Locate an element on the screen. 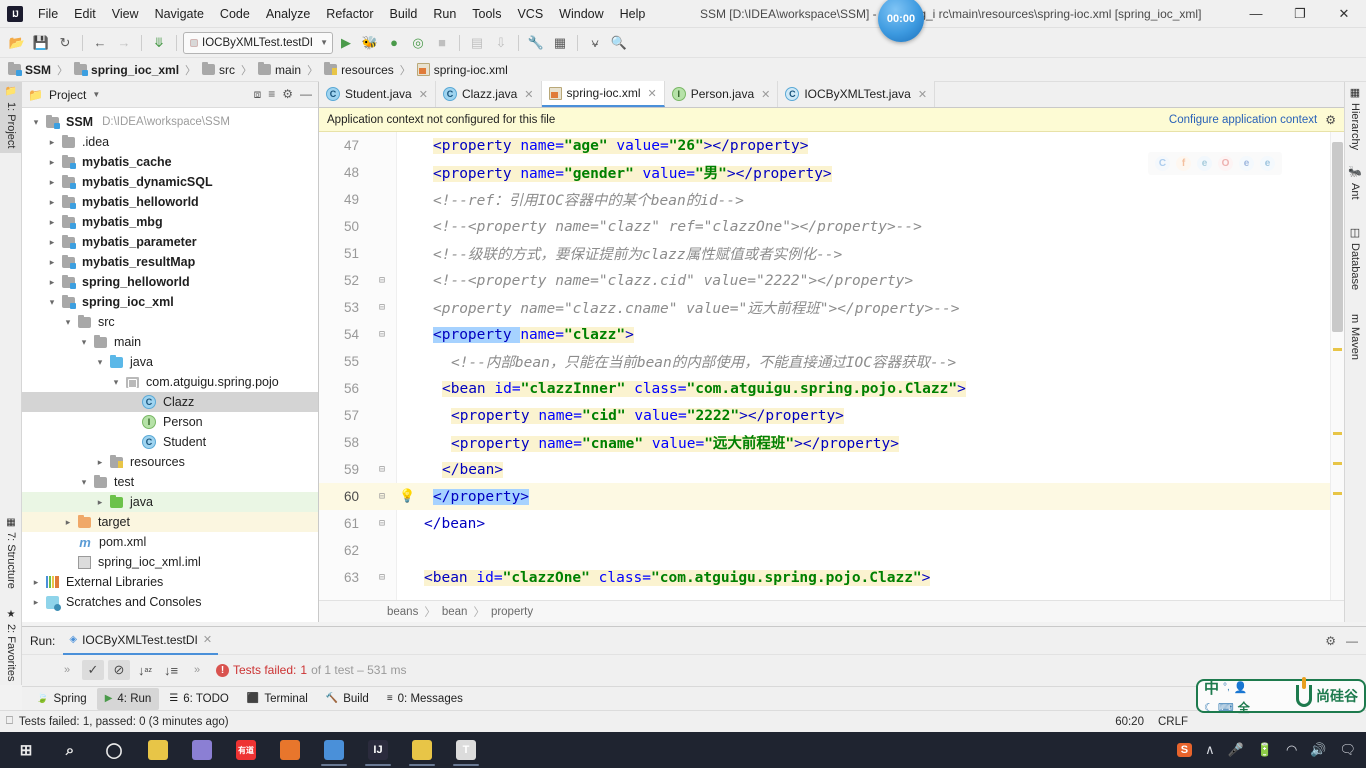  tree-node-mybatis_helloworld: ▸ mybatis_helloworld is located at coordinates (170, 202).